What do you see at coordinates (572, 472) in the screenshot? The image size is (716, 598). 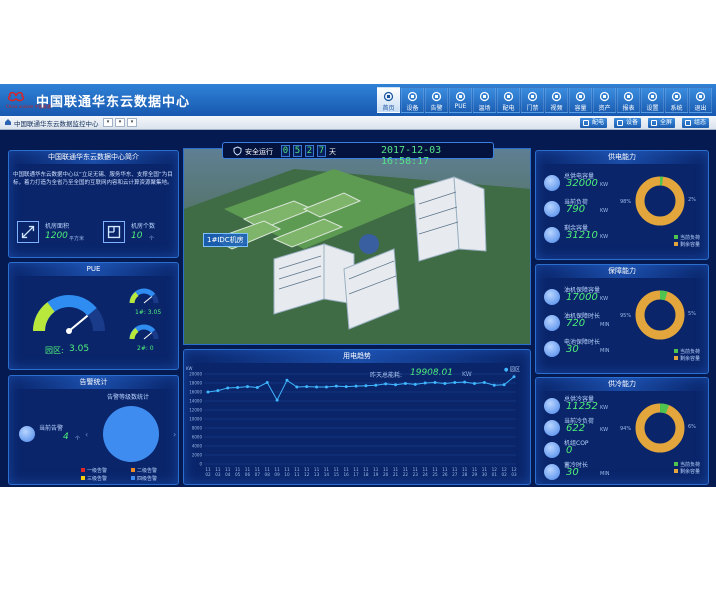 I see `cooling-item-value: 30` at bounding box center [572, 472].